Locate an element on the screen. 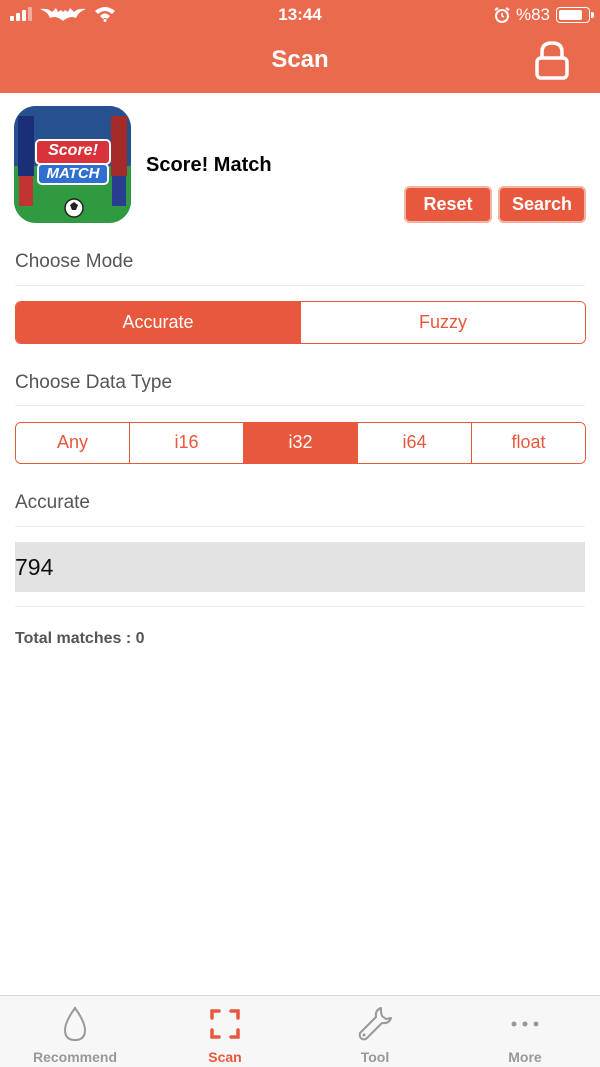  tab-label: Scan is located at coordinates (225, 1057).